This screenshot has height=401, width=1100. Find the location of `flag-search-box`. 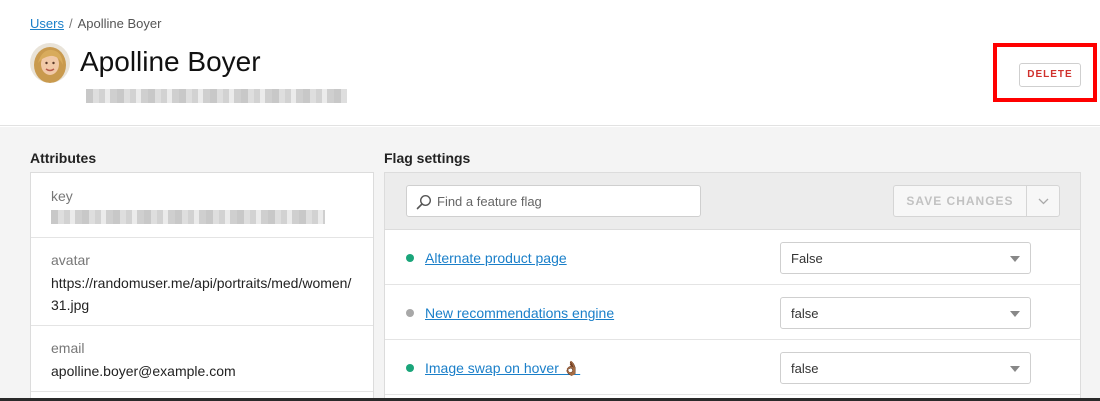

flag-search-box is located at coordinates (553, 201).